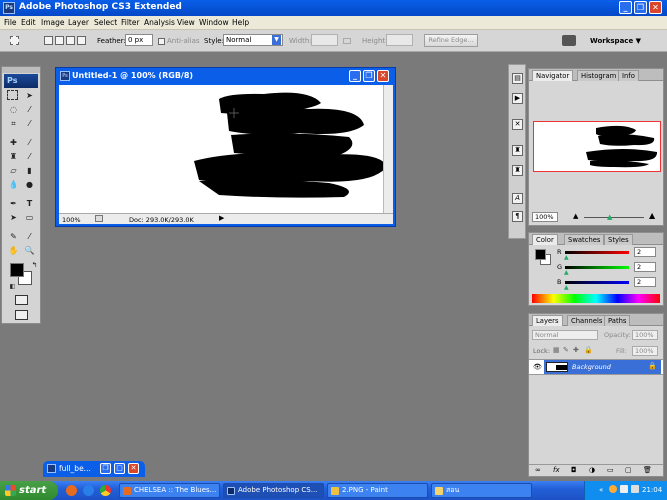 This screenshot has width=667, height=500. What do you see at coordinates (53, 22) in the screenshot?
I see `menu-image: Image` at bounding box center [53, 22].